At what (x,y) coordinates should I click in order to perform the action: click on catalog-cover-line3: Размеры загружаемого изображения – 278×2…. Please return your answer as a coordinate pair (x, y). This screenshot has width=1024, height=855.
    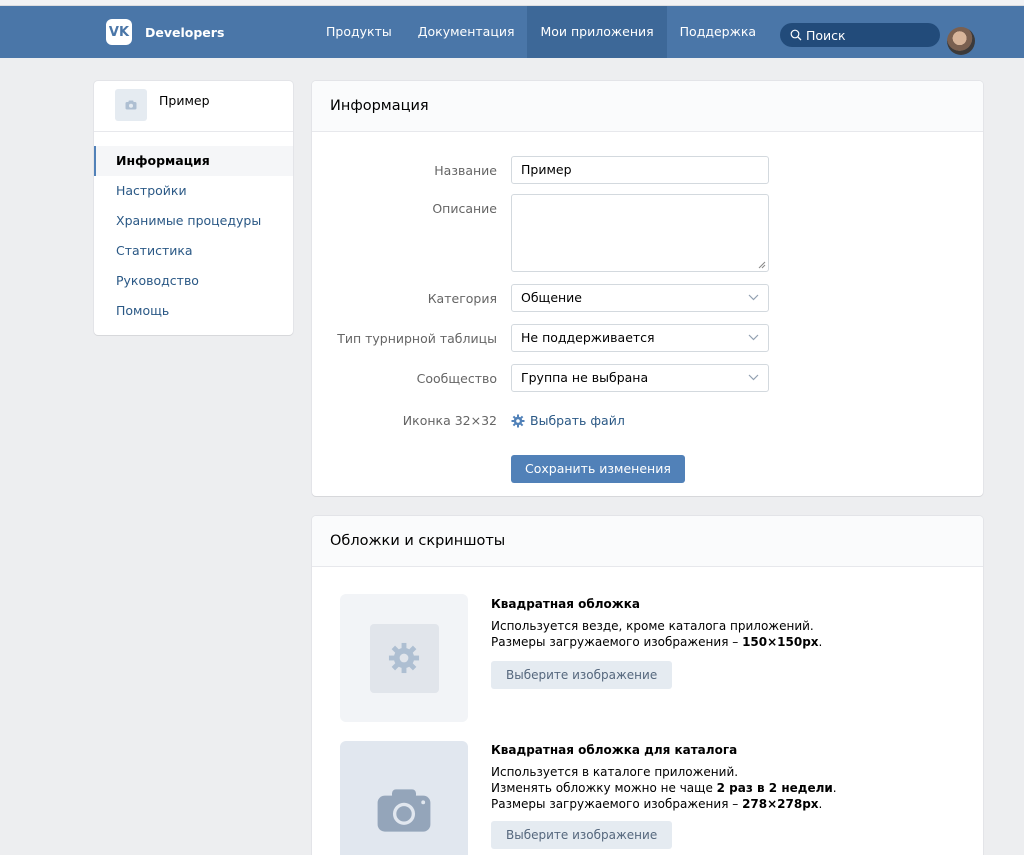
    Looking at the image, I should click on (664, 804).